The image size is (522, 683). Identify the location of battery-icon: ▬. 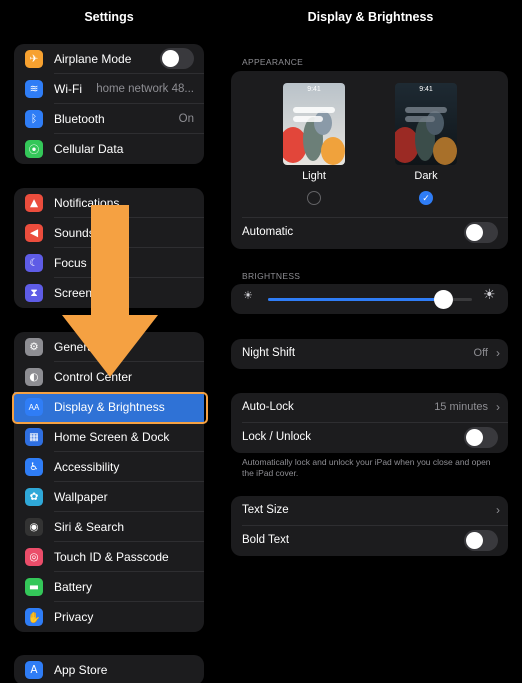
(34, 587).